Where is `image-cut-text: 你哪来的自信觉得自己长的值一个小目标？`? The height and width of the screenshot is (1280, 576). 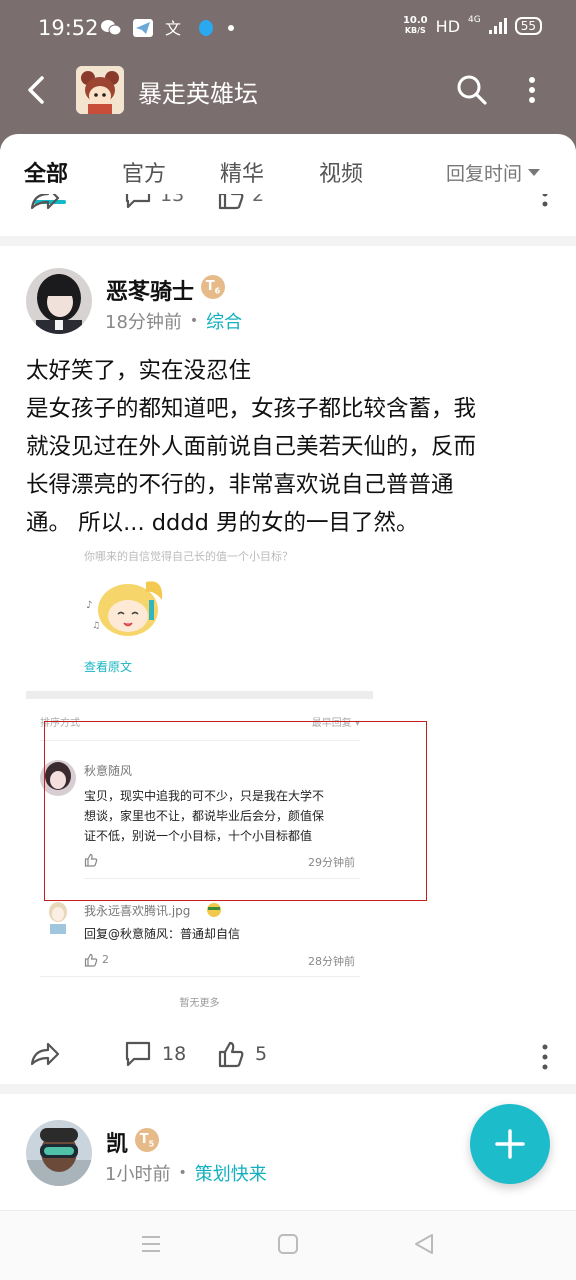 image-cut-text: 你哪来的自信觉得自己长的值一个小目标？ is located at coordinates (188, 556).